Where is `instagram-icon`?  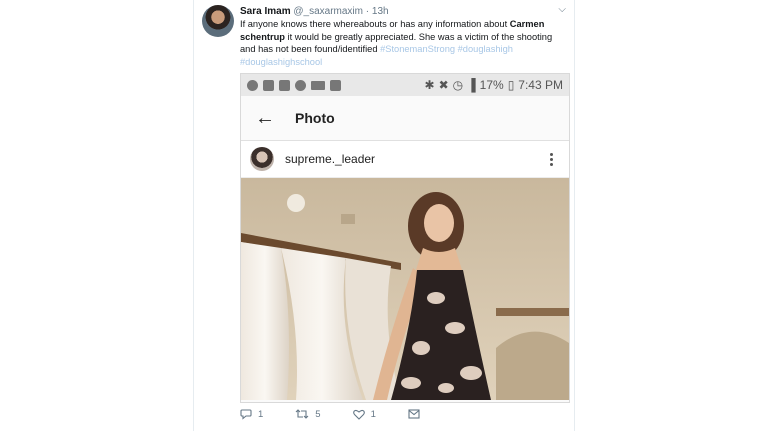
instagram-icon is located at coordinates (300, 85).